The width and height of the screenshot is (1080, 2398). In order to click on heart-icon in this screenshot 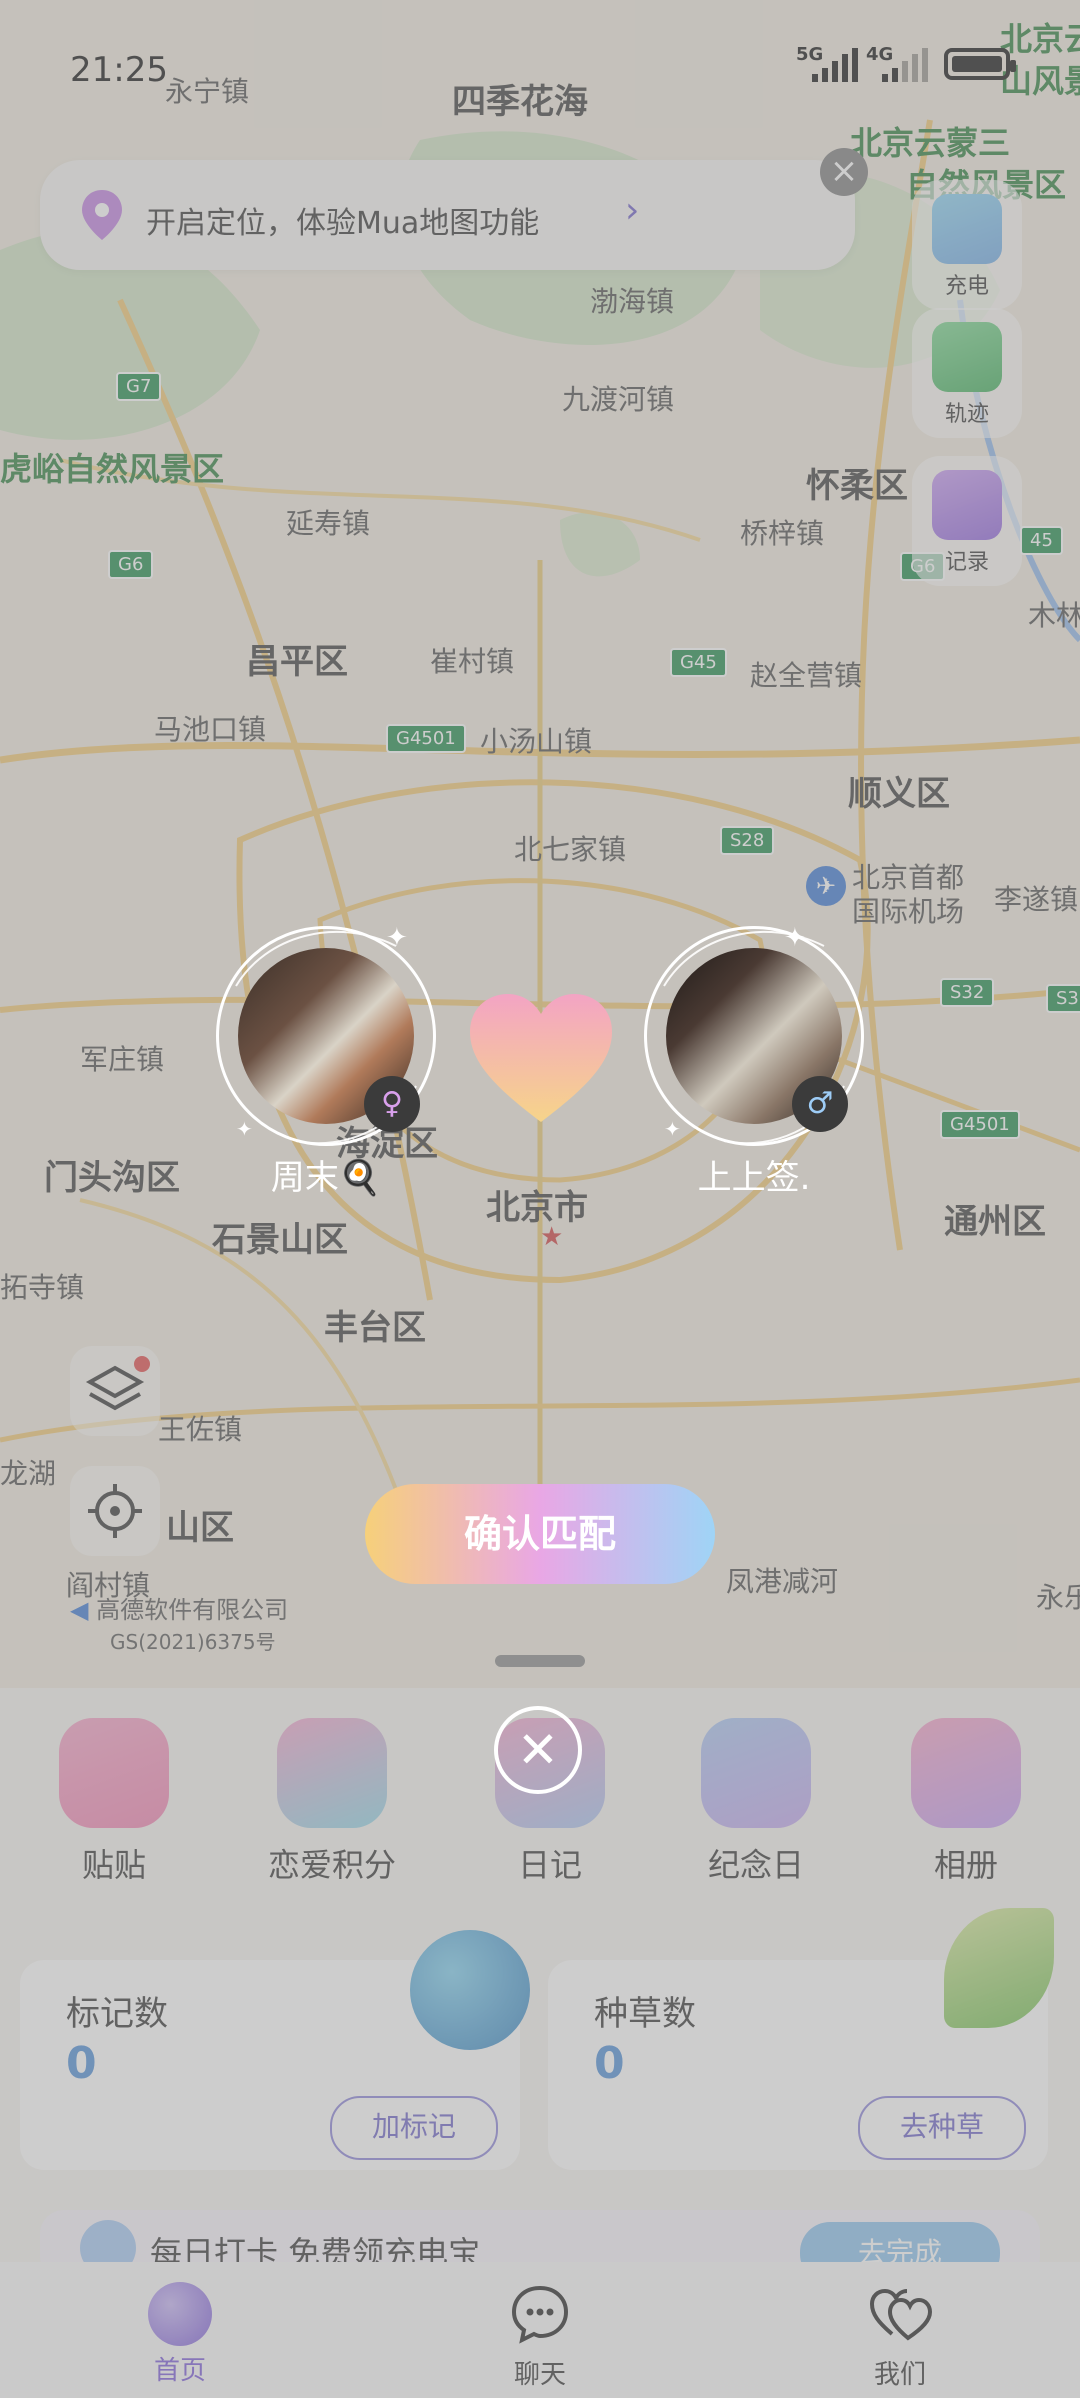, I will do `click(541, 1058)`.